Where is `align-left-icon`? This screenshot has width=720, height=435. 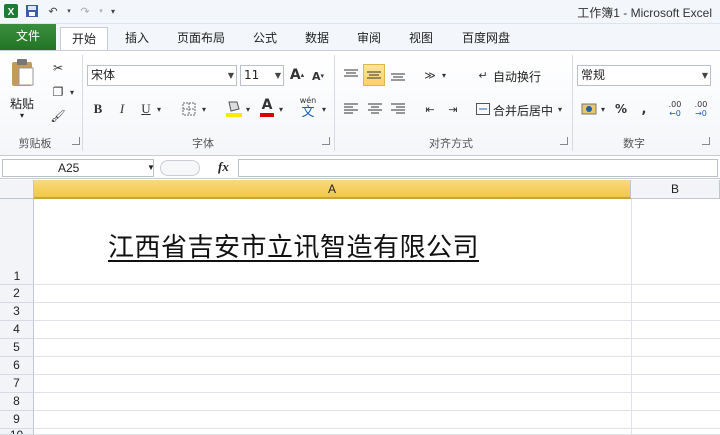
align-left-icon is located at coordinates (351, 109).